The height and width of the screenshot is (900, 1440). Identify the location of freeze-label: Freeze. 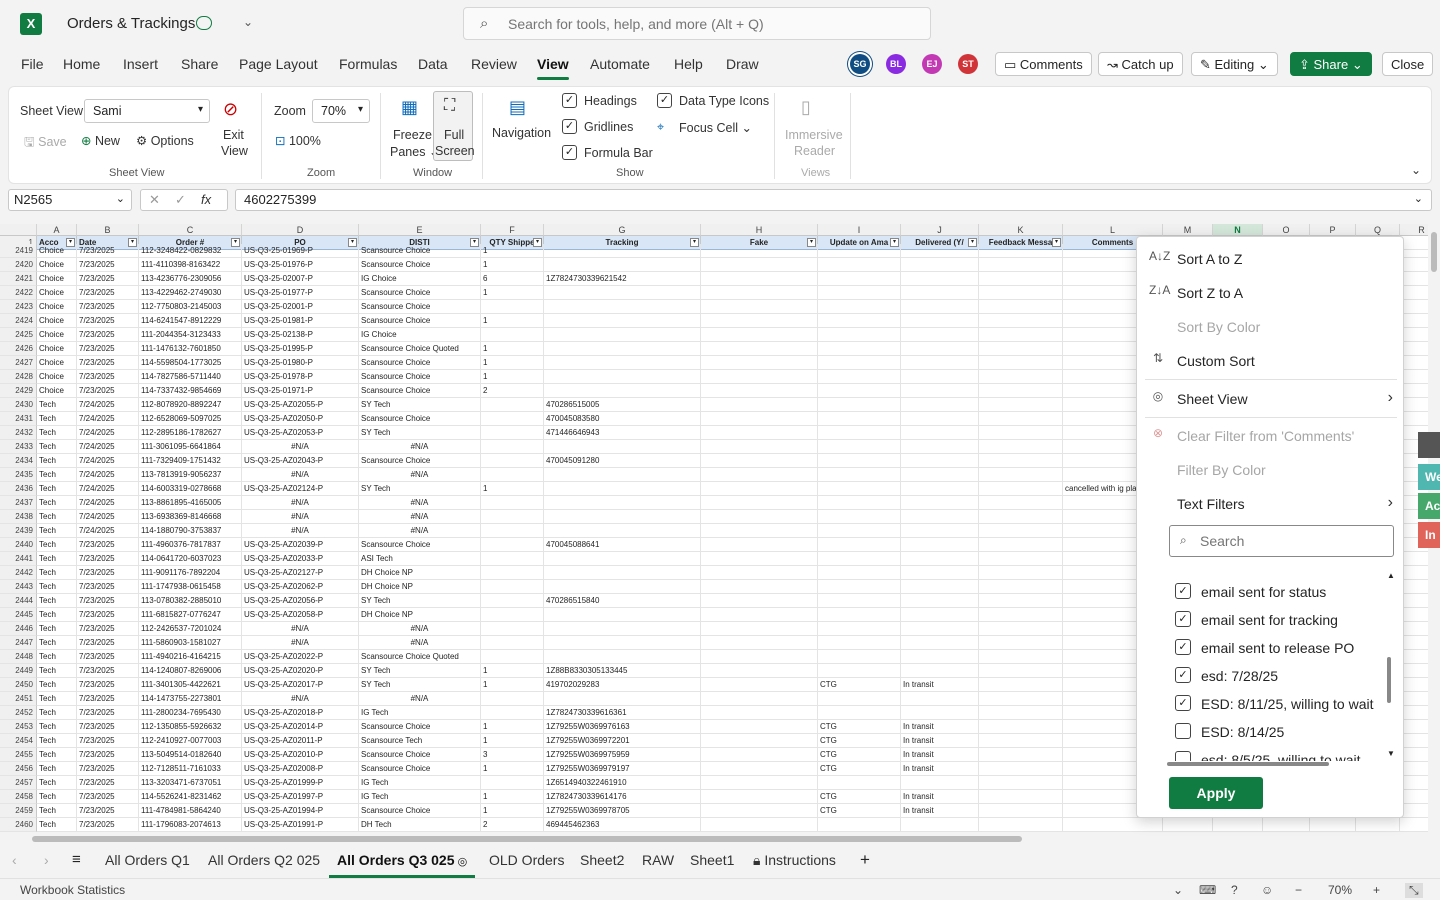
(412, 135).